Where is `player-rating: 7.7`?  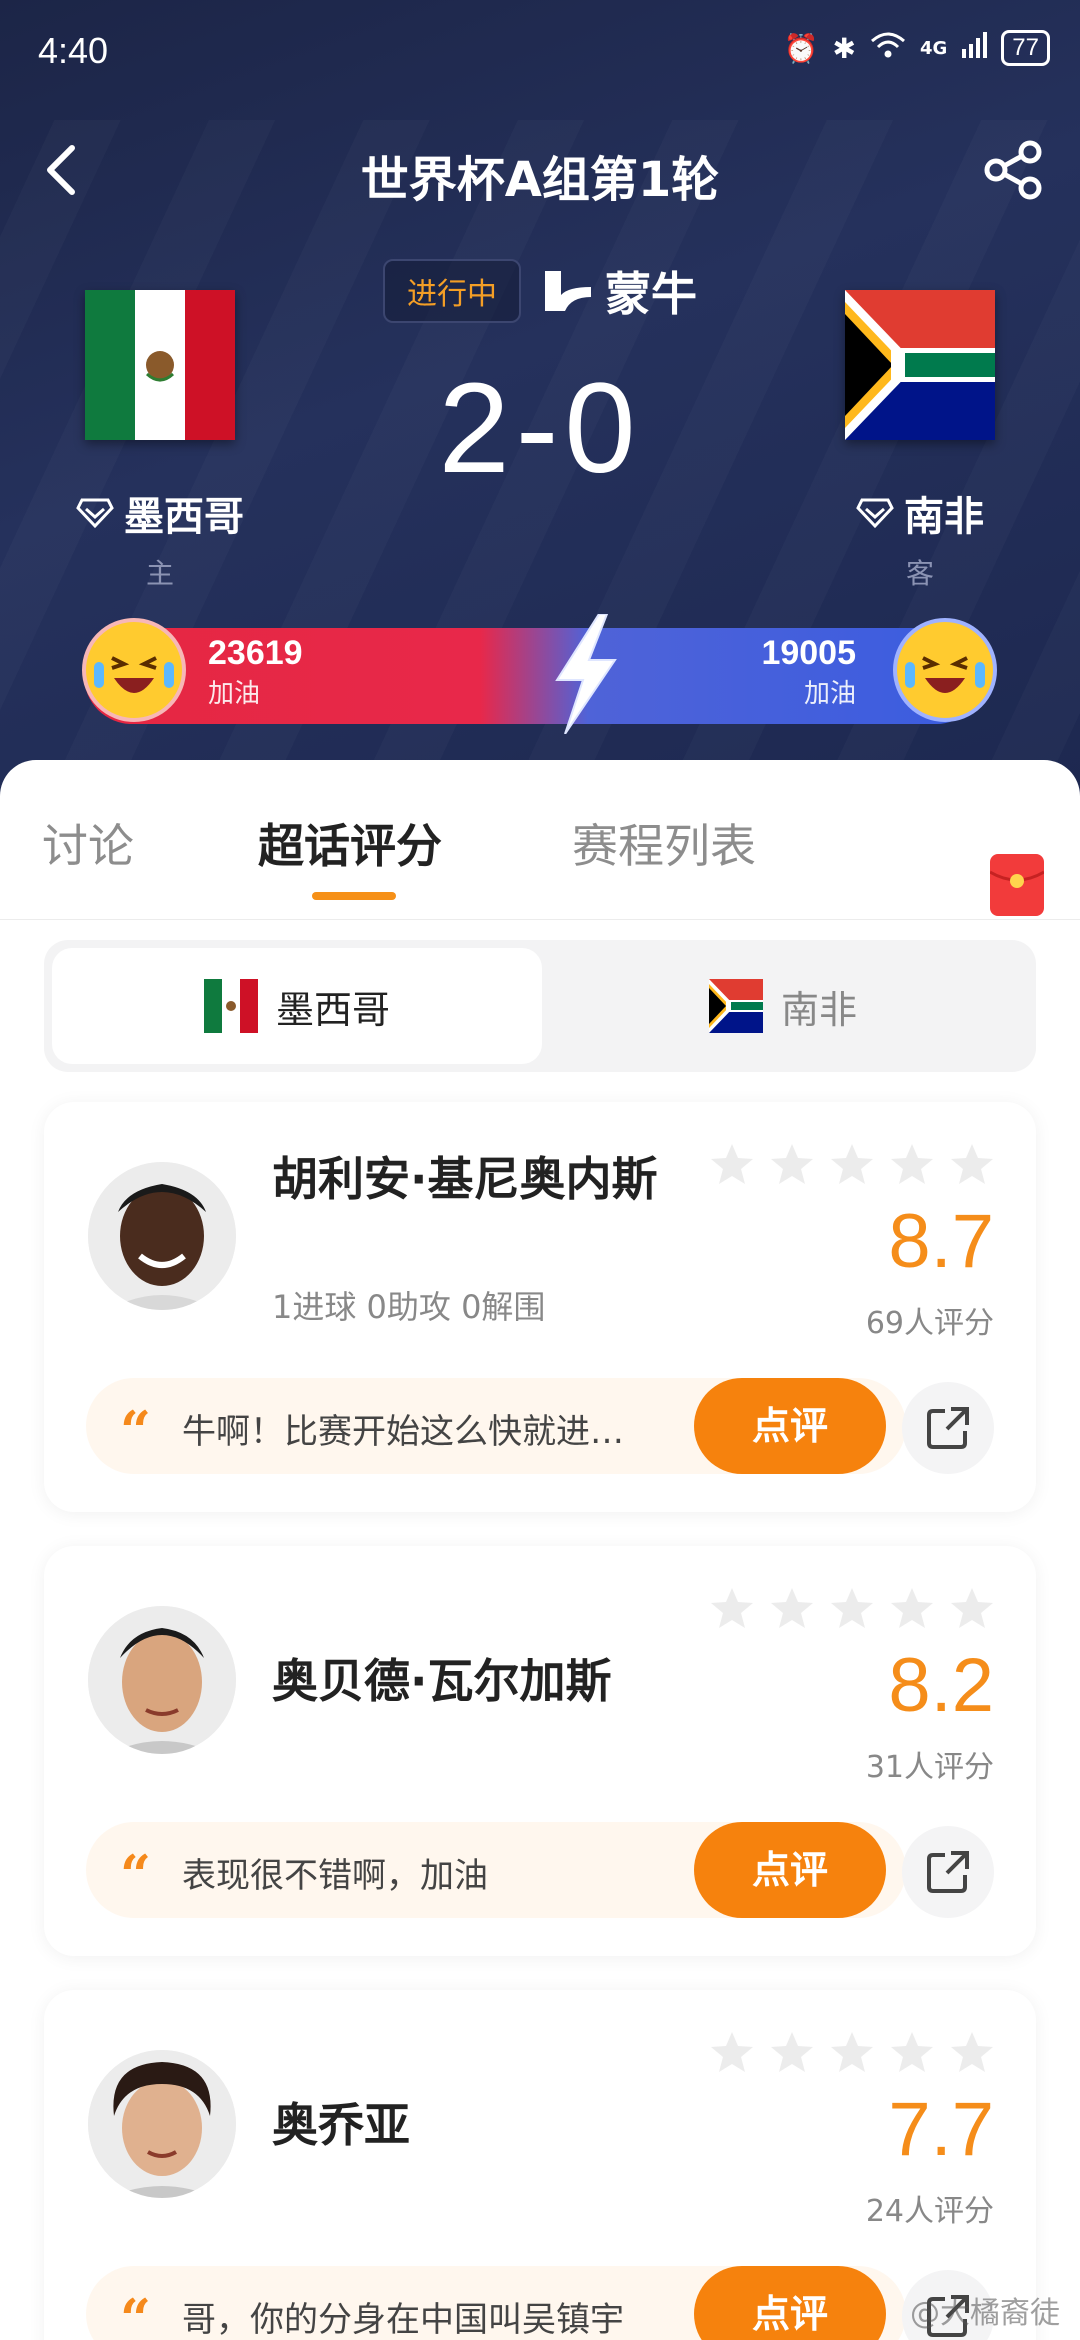 player-rating: 7.7 is located at coordinates (941, 2129).